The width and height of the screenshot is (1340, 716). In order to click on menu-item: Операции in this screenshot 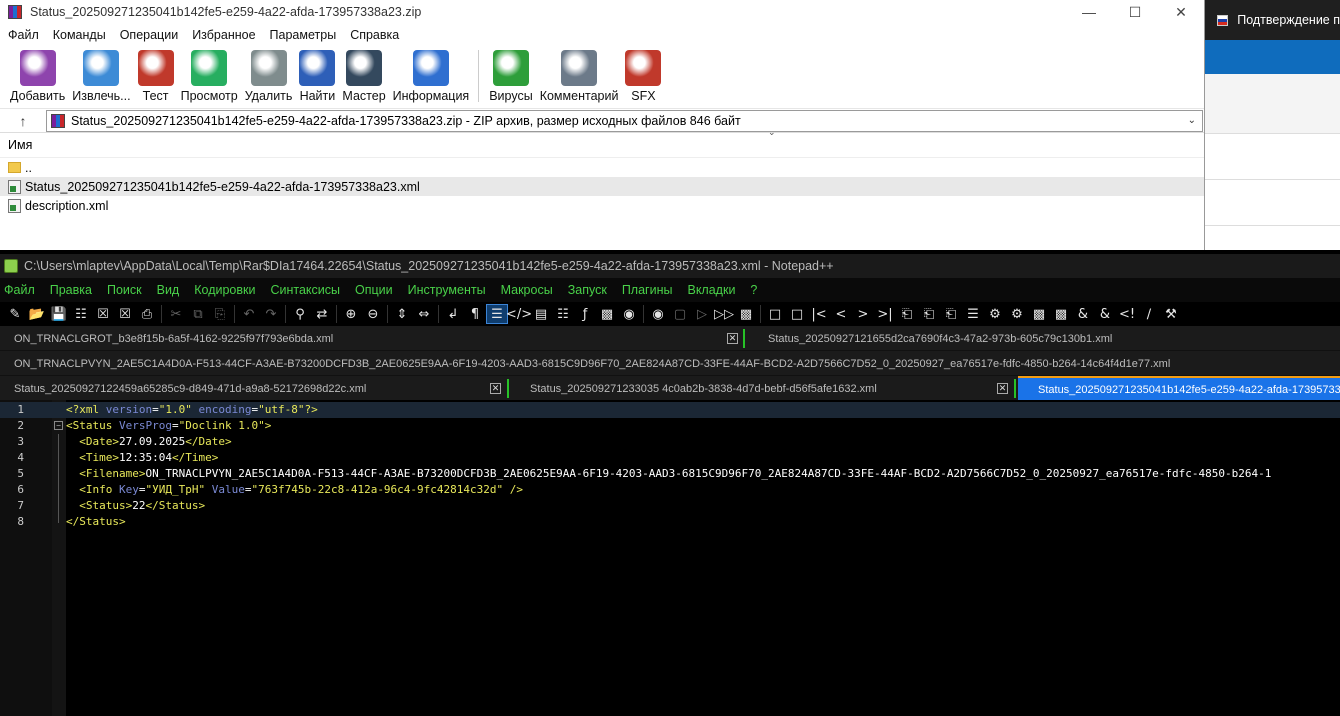, I will do `click(149, 35)`.